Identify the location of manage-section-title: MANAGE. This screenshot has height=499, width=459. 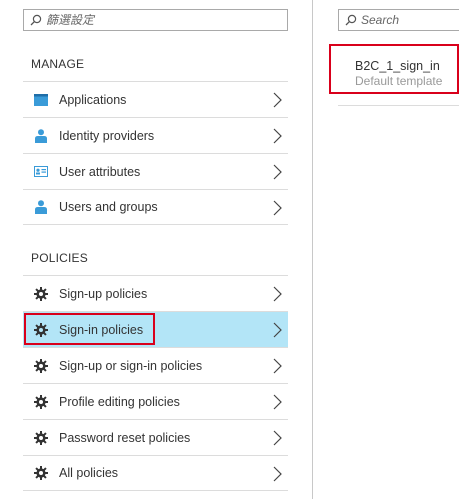
(58, 64).